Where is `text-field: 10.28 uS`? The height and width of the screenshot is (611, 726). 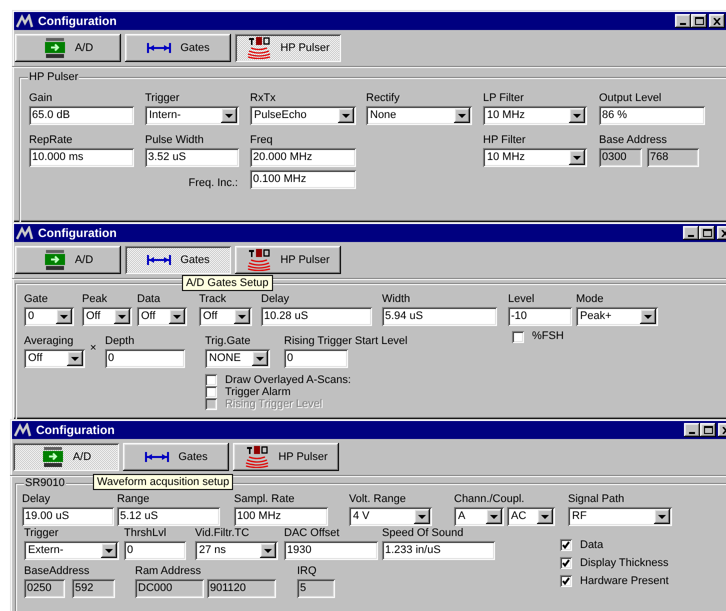
text-field: 10.28 uS is located at coordinates (316, 316).